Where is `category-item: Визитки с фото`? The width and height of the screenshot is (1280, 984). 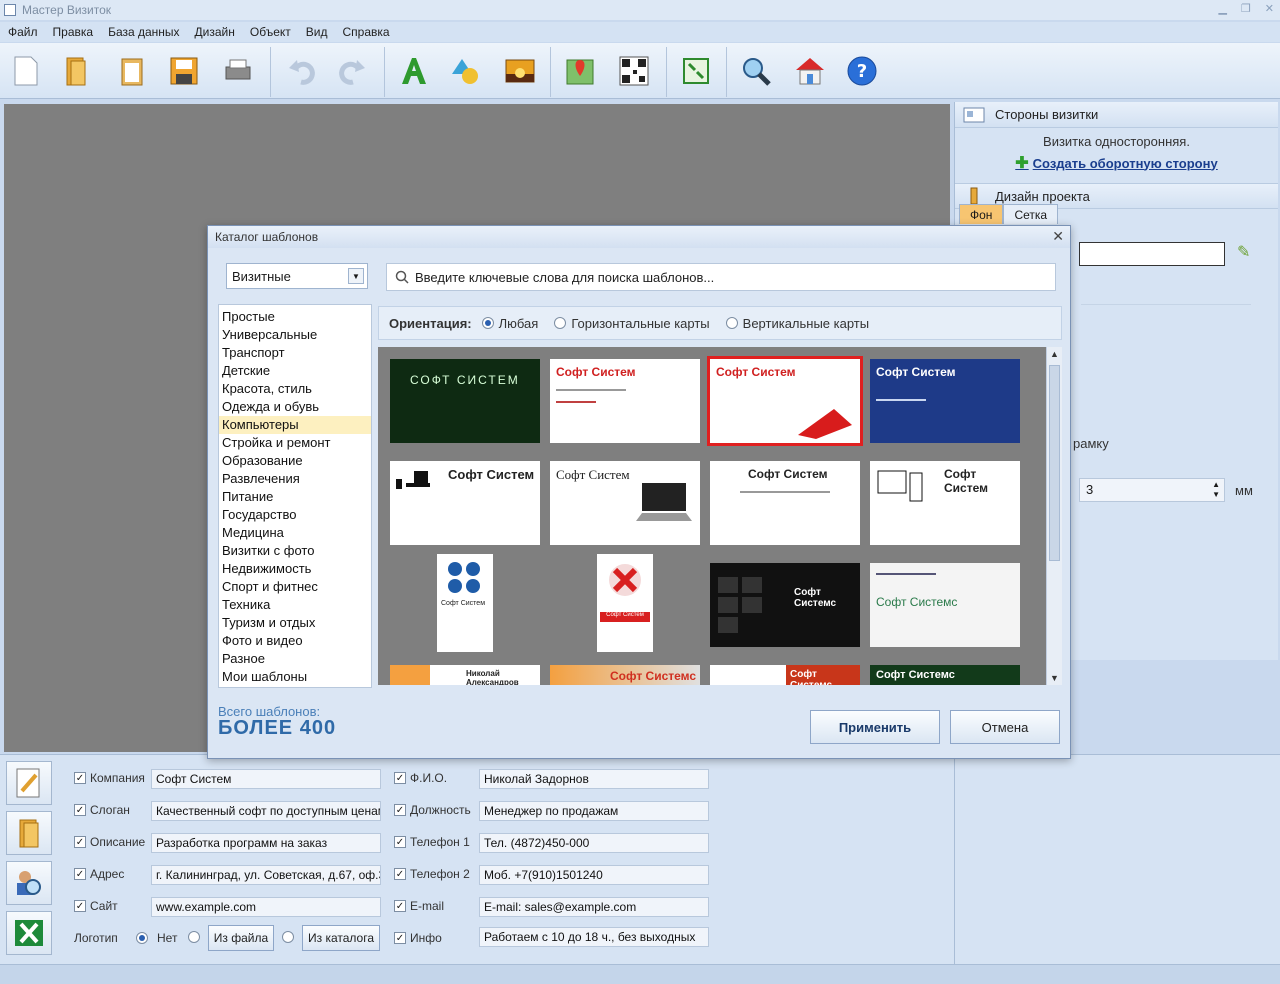 category-item: Визитки с фото is located at coordinates (295, 551).